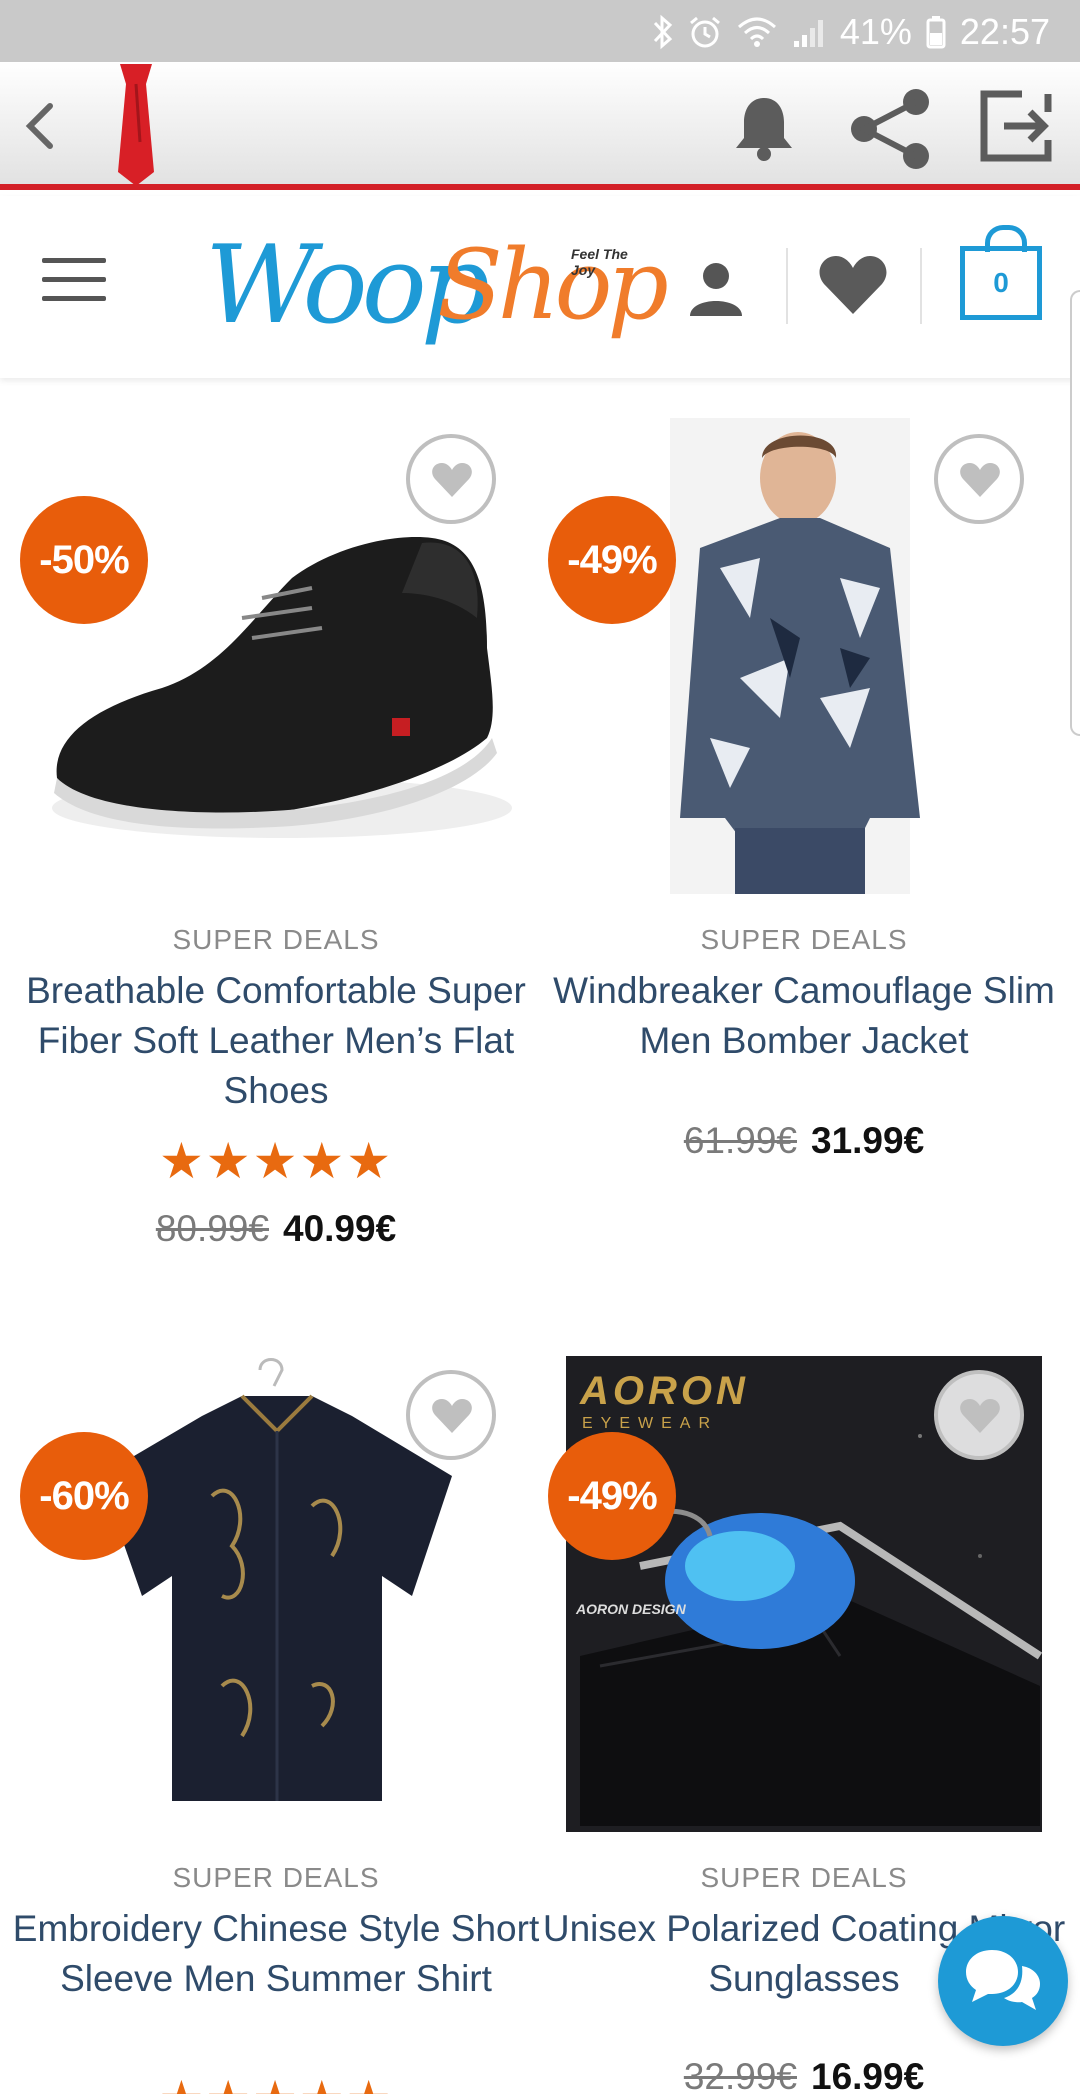  What do you see at coordinates (891, 129) in the screenshot?
I see `share-icon` at bounding box center [891, 129].